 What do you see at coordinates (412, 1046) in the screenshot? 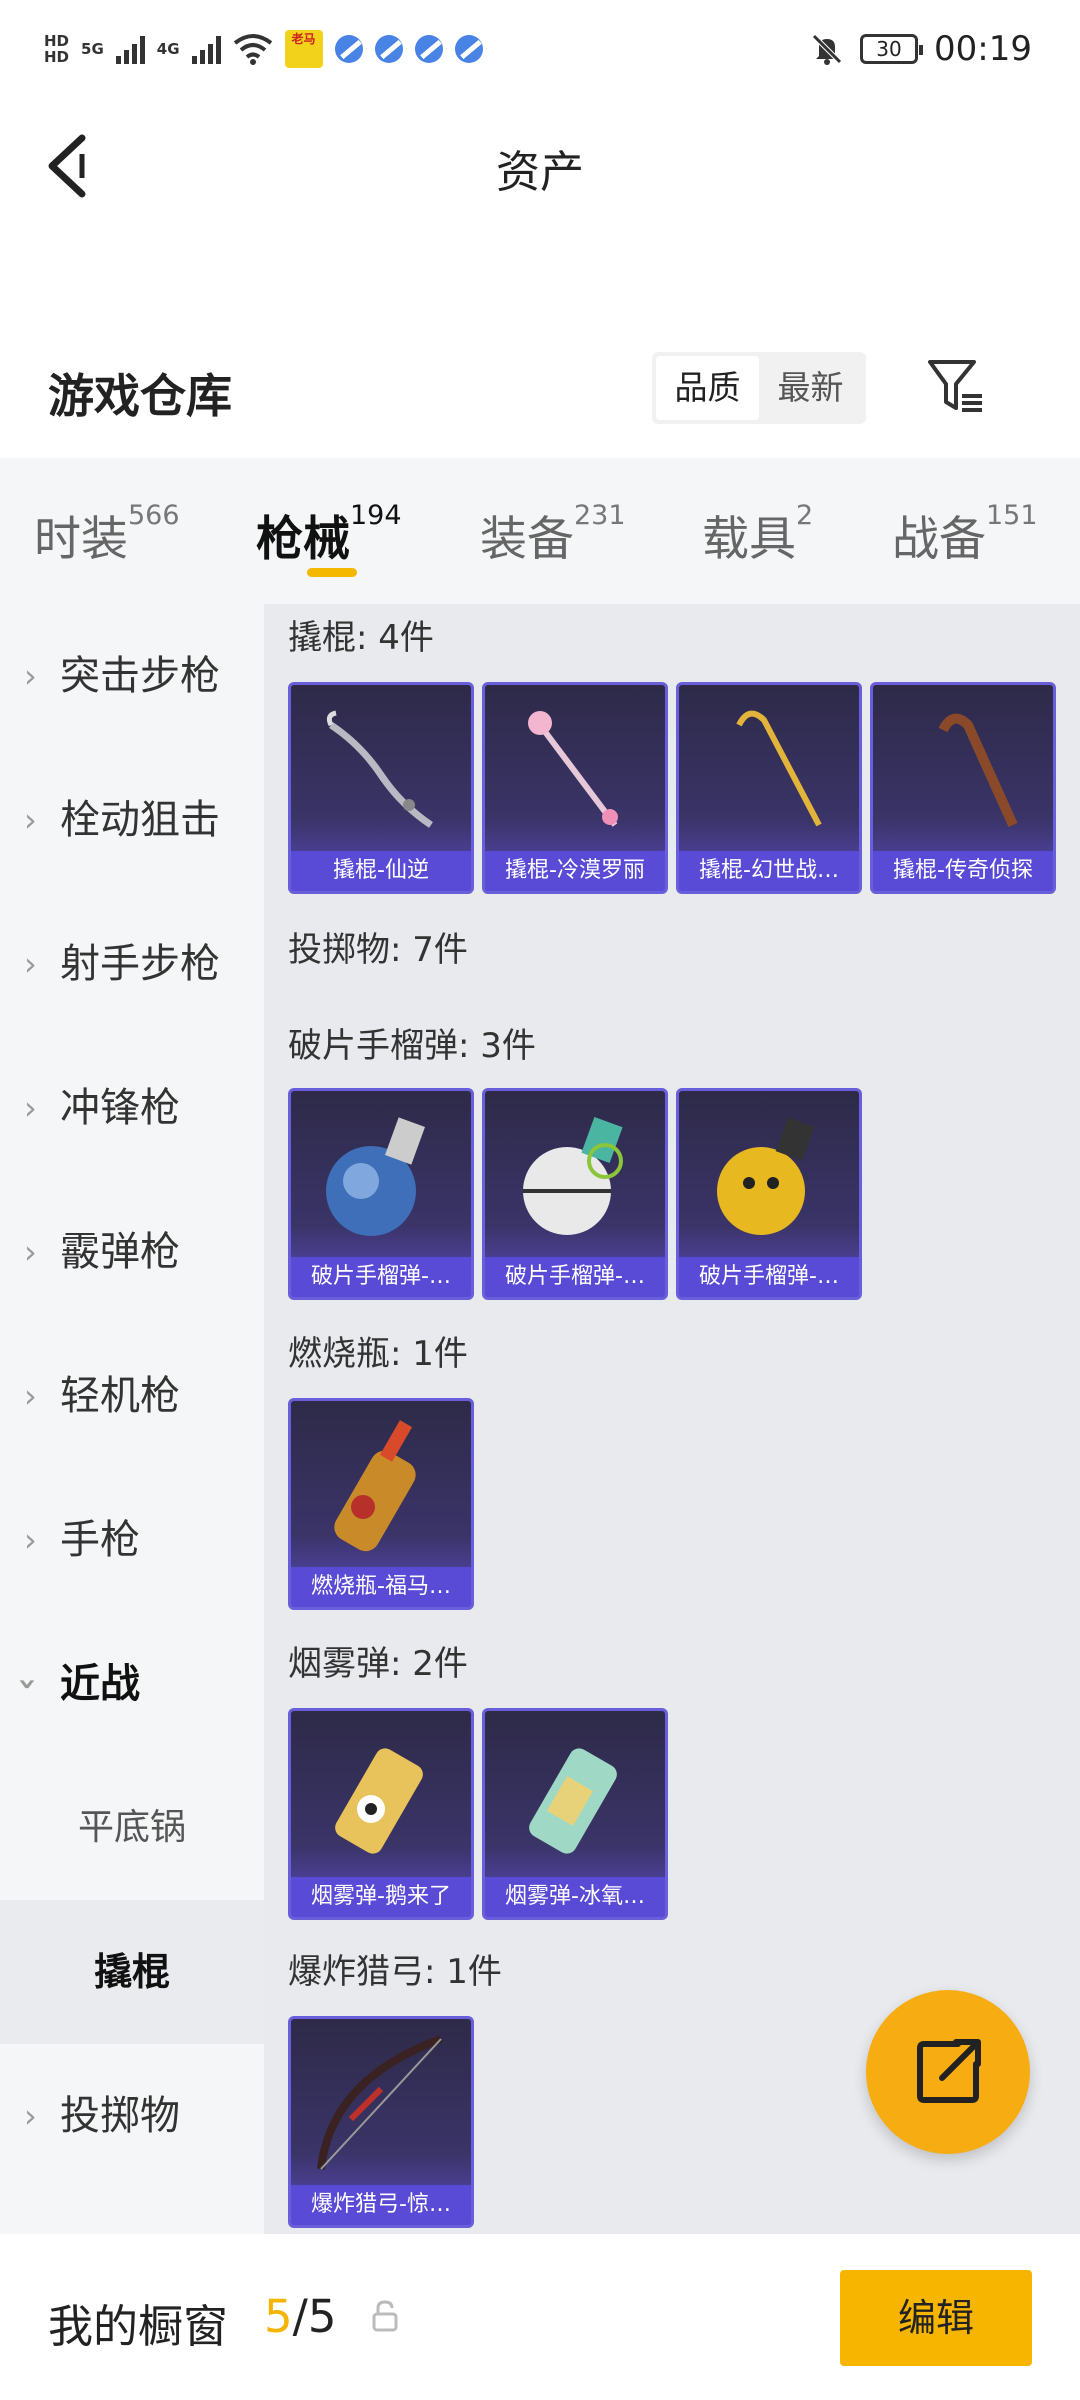
I see `section-title-frag: 破片手榴弹: 3件` at bounding box center [412, 1046].